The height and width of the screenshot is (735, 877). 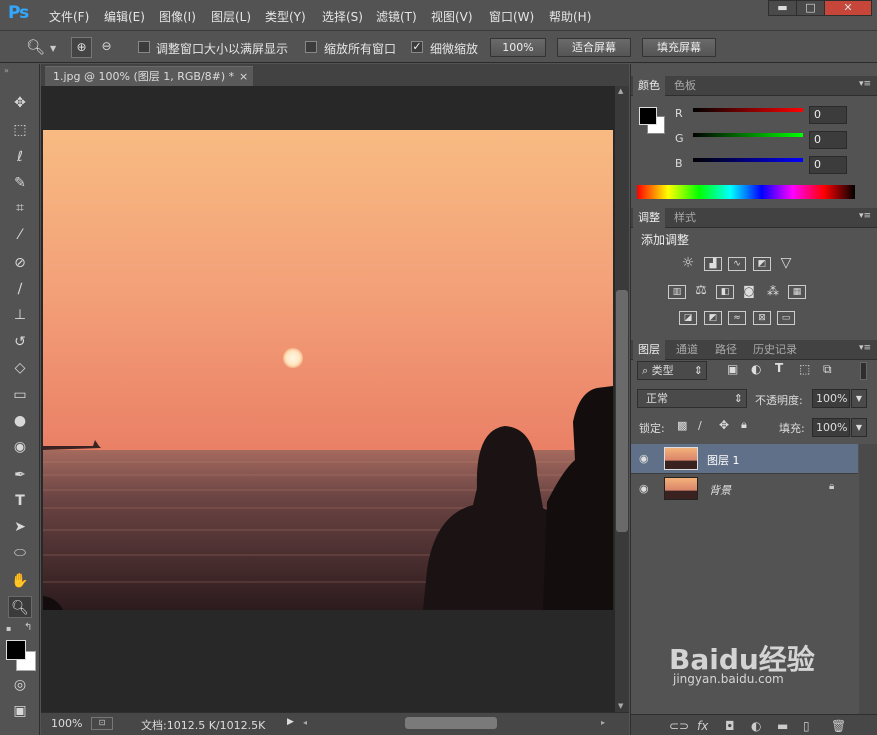 What do you see at coordinates (782, 726) in the screenshot?
I see `new-group-icon: ▬` at bounding box center [782, 726].